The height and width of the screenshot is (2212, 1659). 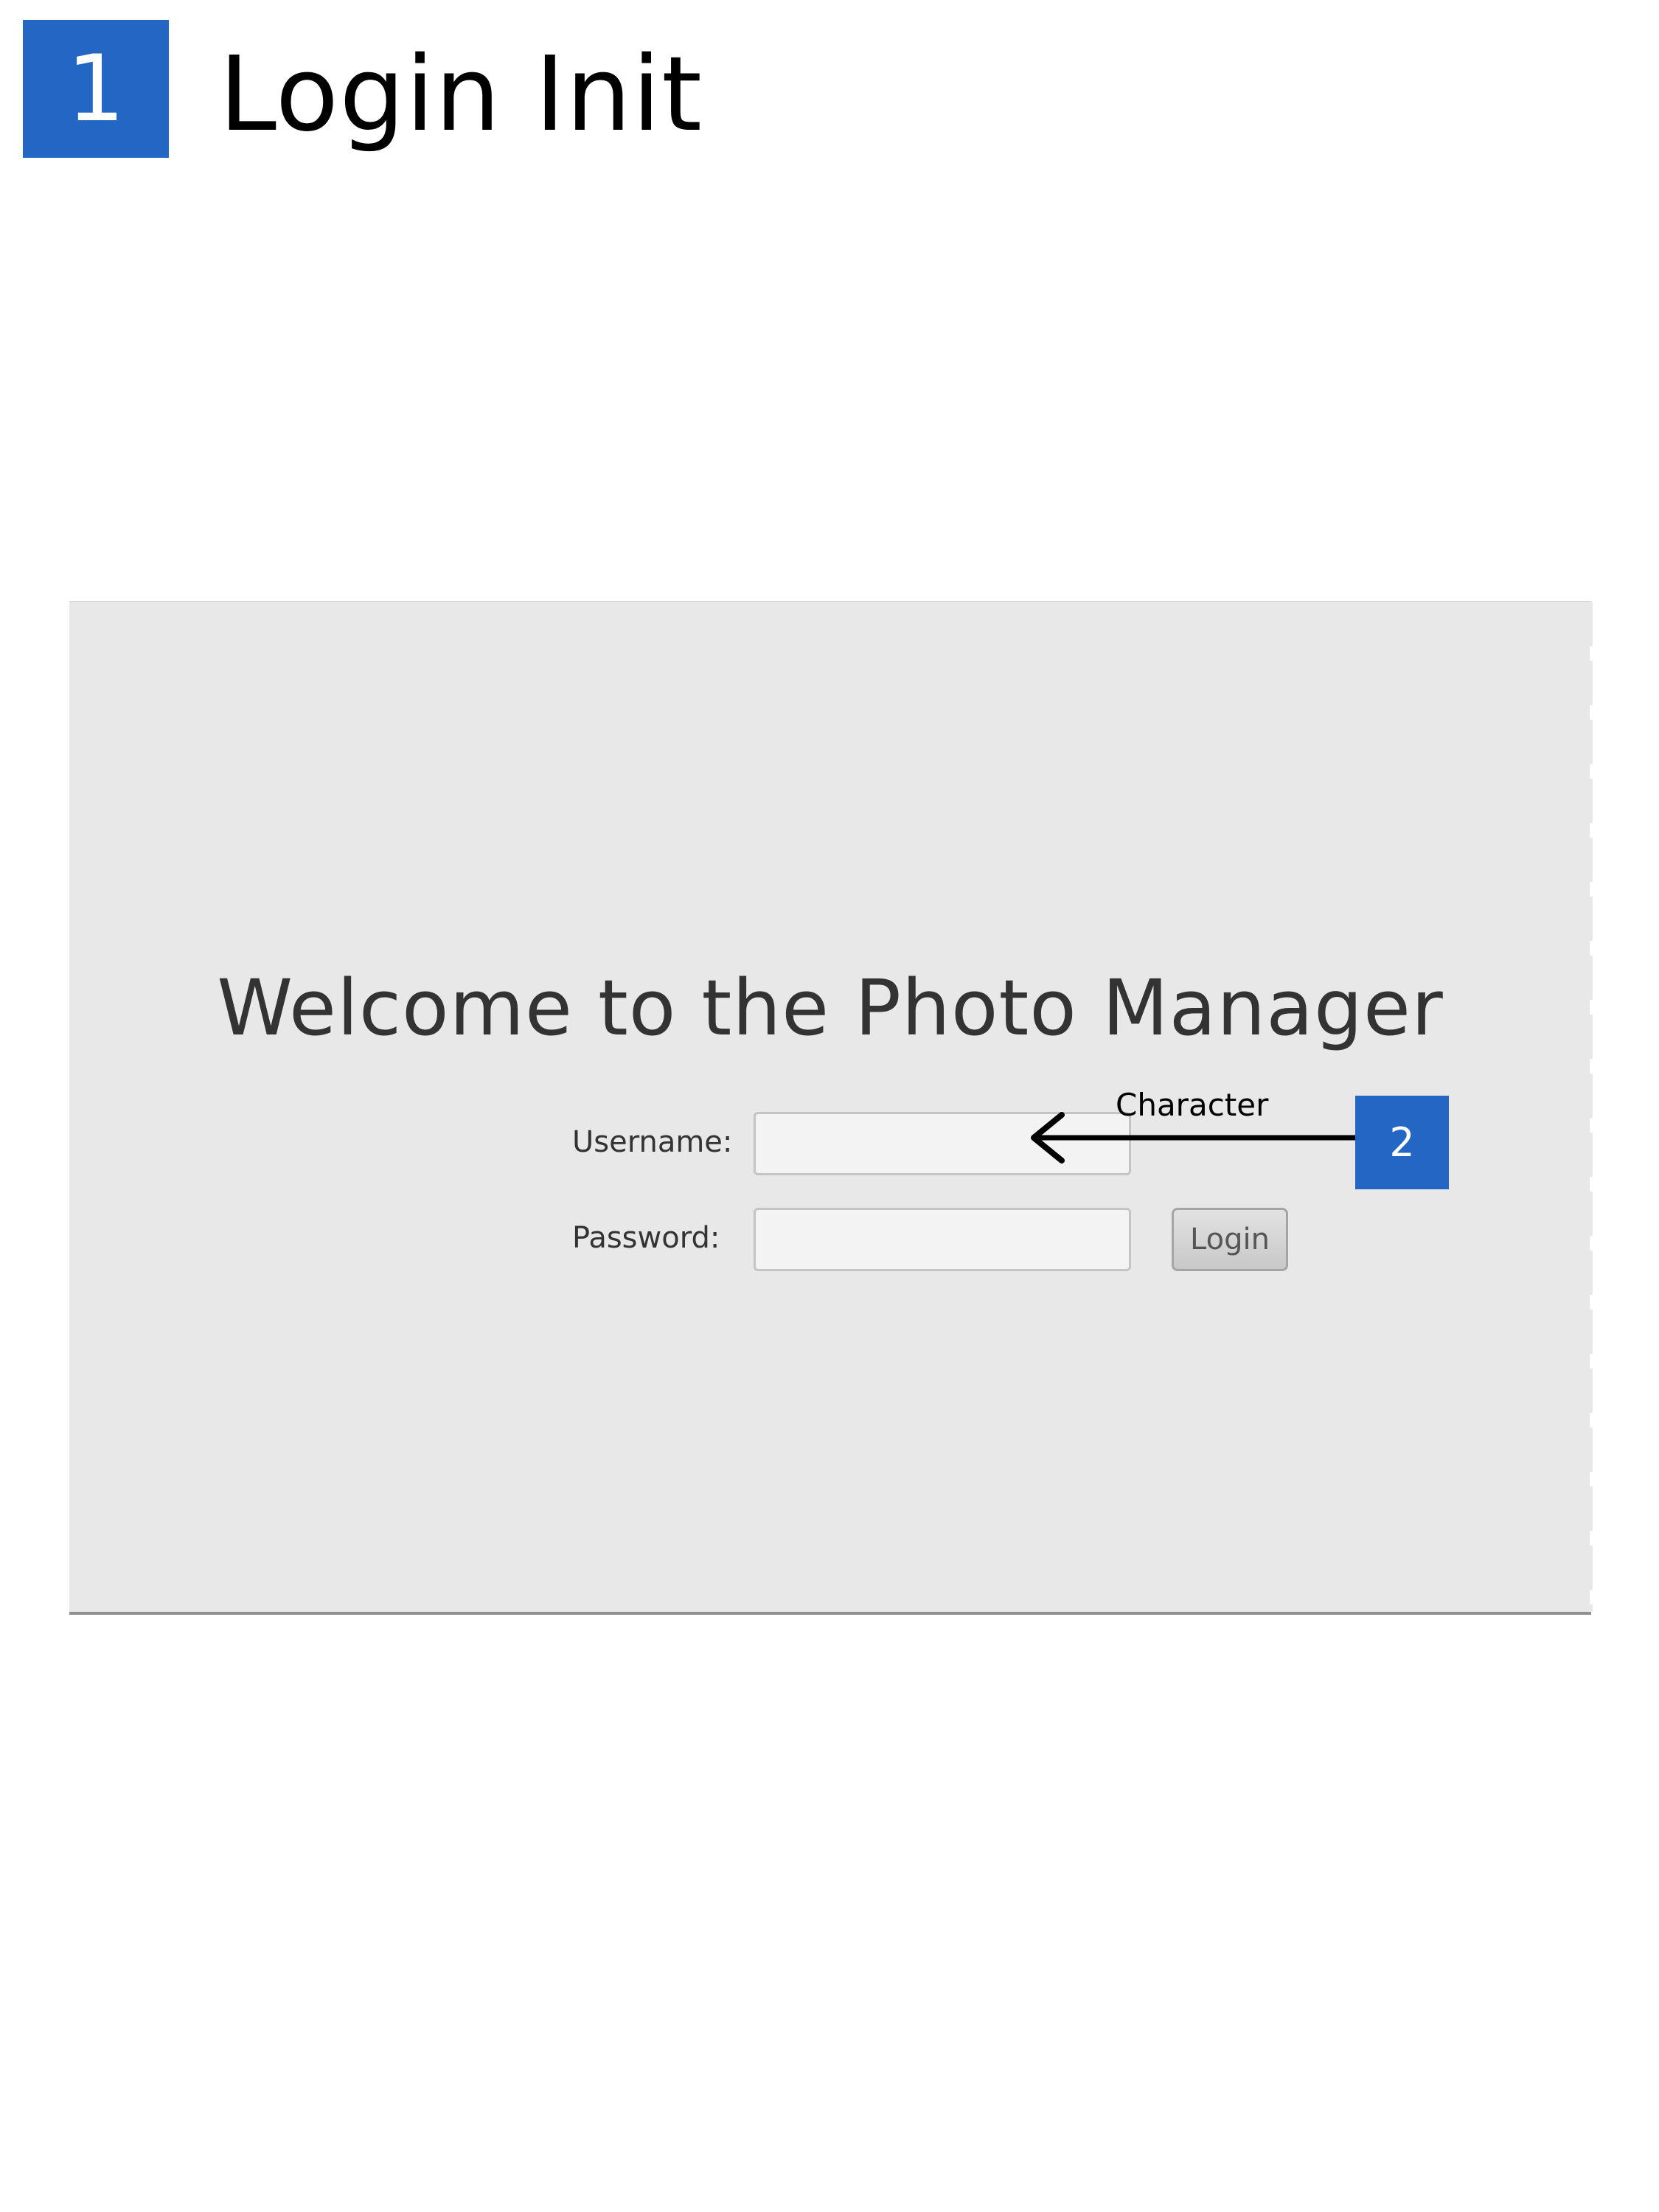 I want to click on callout-number: 2, so click(x=1402, y=1142).